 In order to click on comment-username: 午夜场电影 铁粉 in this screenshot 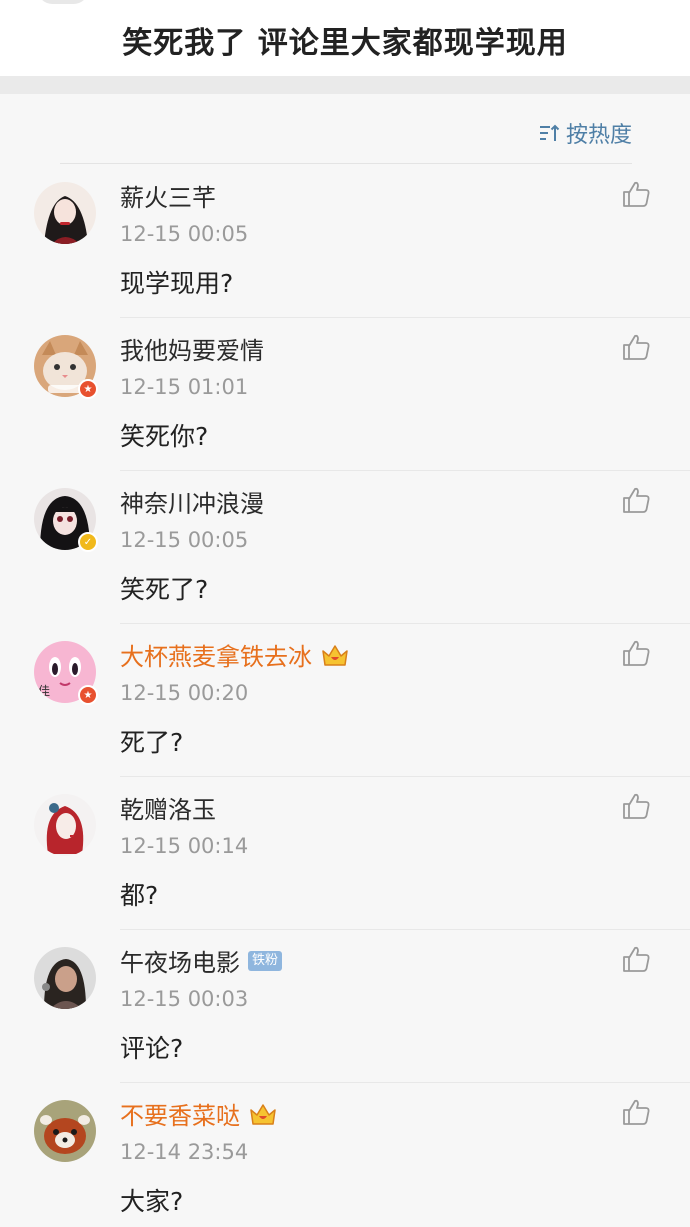, I will do `click(201, 960)`.